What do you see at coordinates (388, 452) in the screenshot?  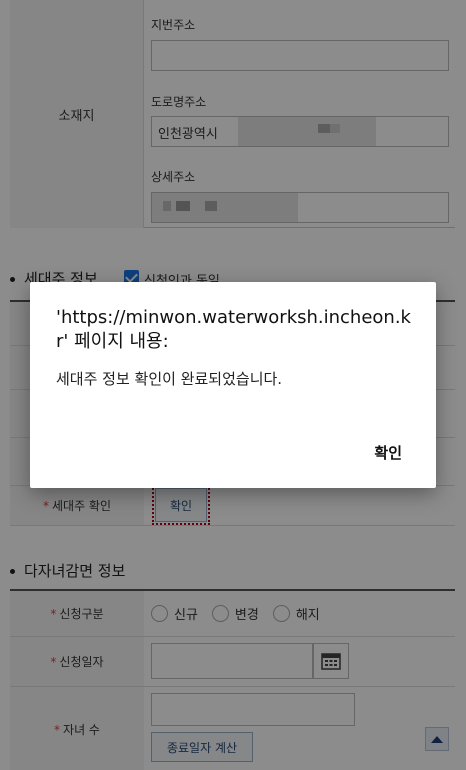 I see `dialog-ok-button: 확인` at bounding box center [388, 452].